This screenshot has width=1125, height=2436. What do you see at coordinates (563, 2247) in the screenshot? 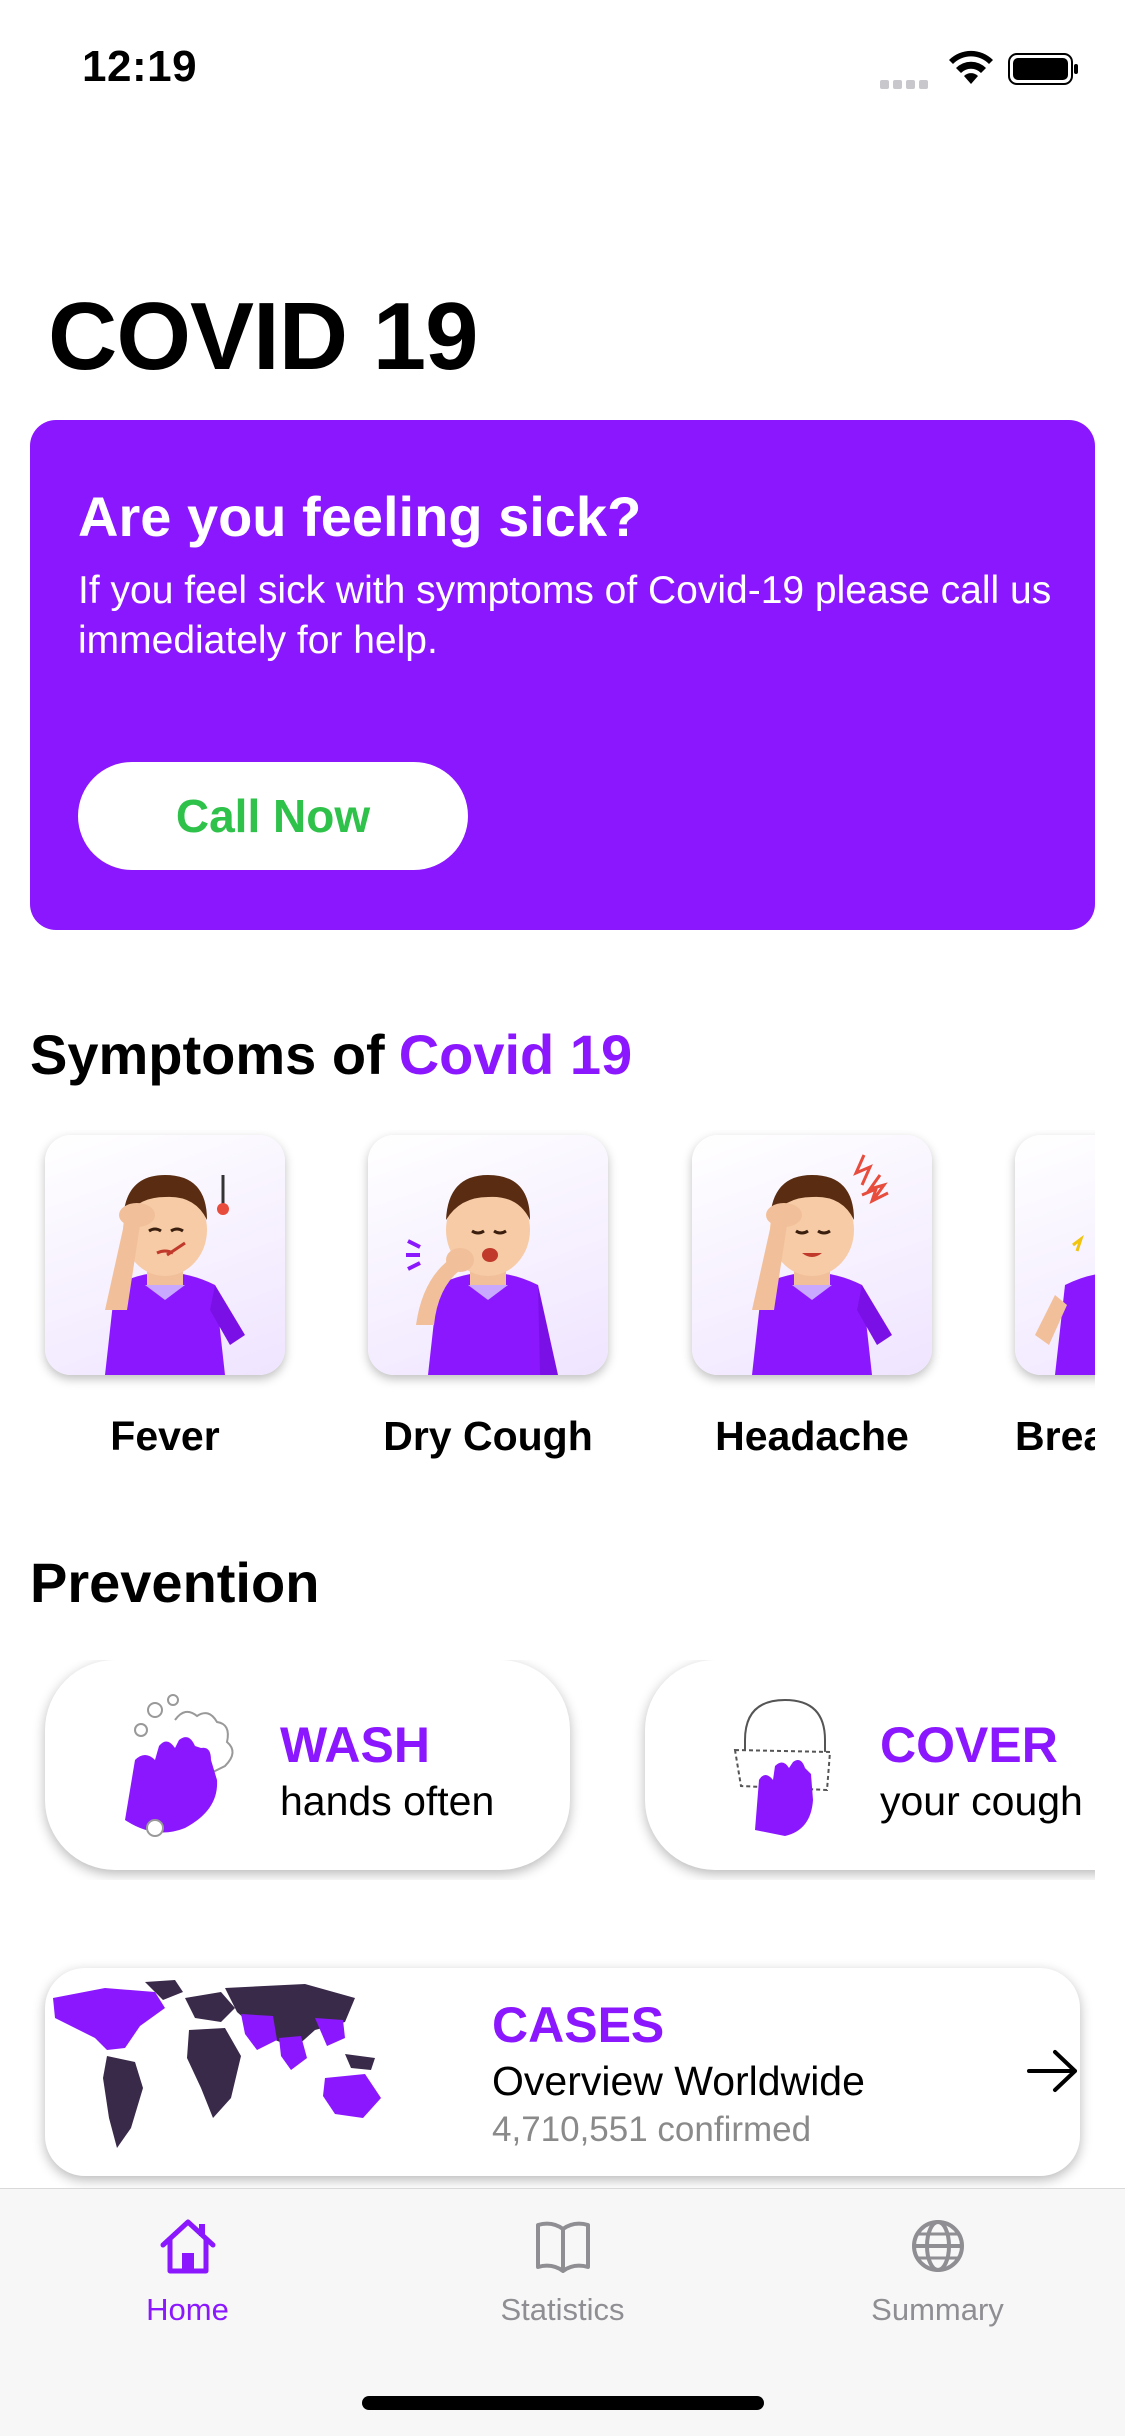
I see `book-icon` at bounding box center [563, 2247].